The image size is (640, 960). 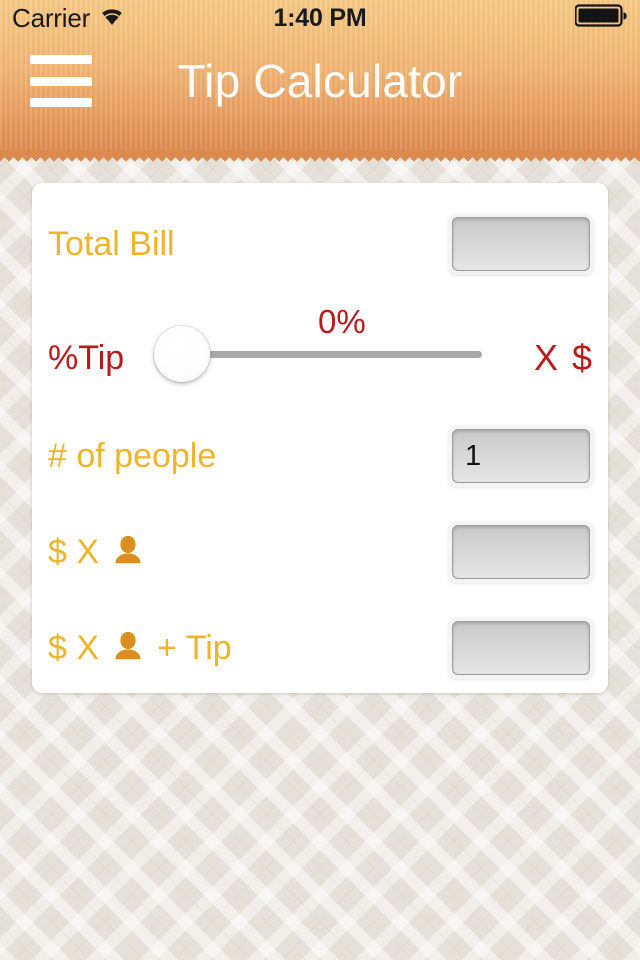 I want to click on people-label-group: # of people, so click(x=132, y=456).